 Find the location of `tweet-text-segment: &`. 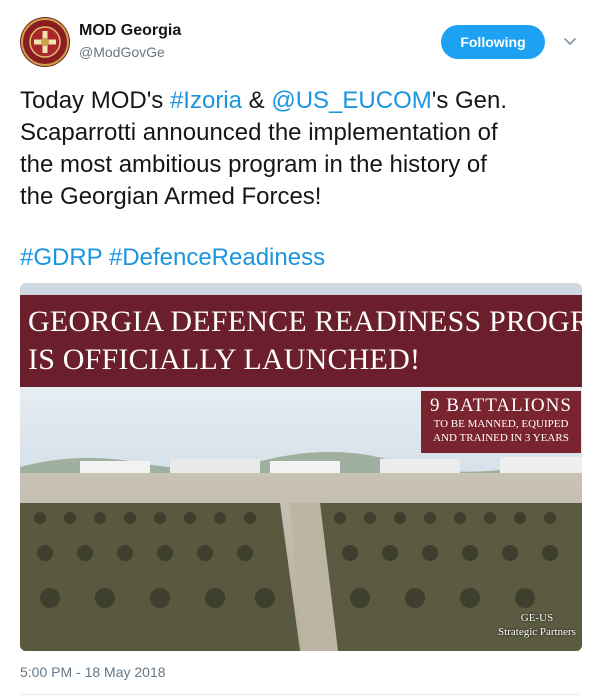

tweet-text-segment: & is located at coordinates (257, 100).